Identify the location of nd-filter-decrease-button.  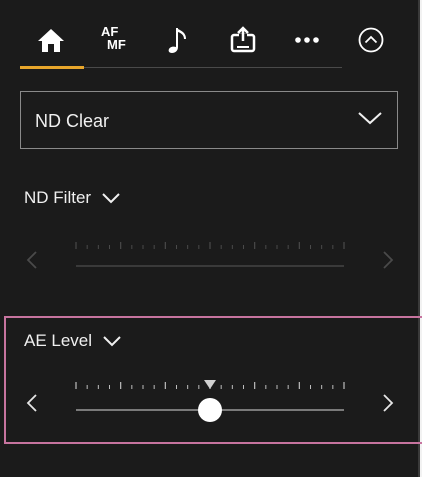
(32, 260).